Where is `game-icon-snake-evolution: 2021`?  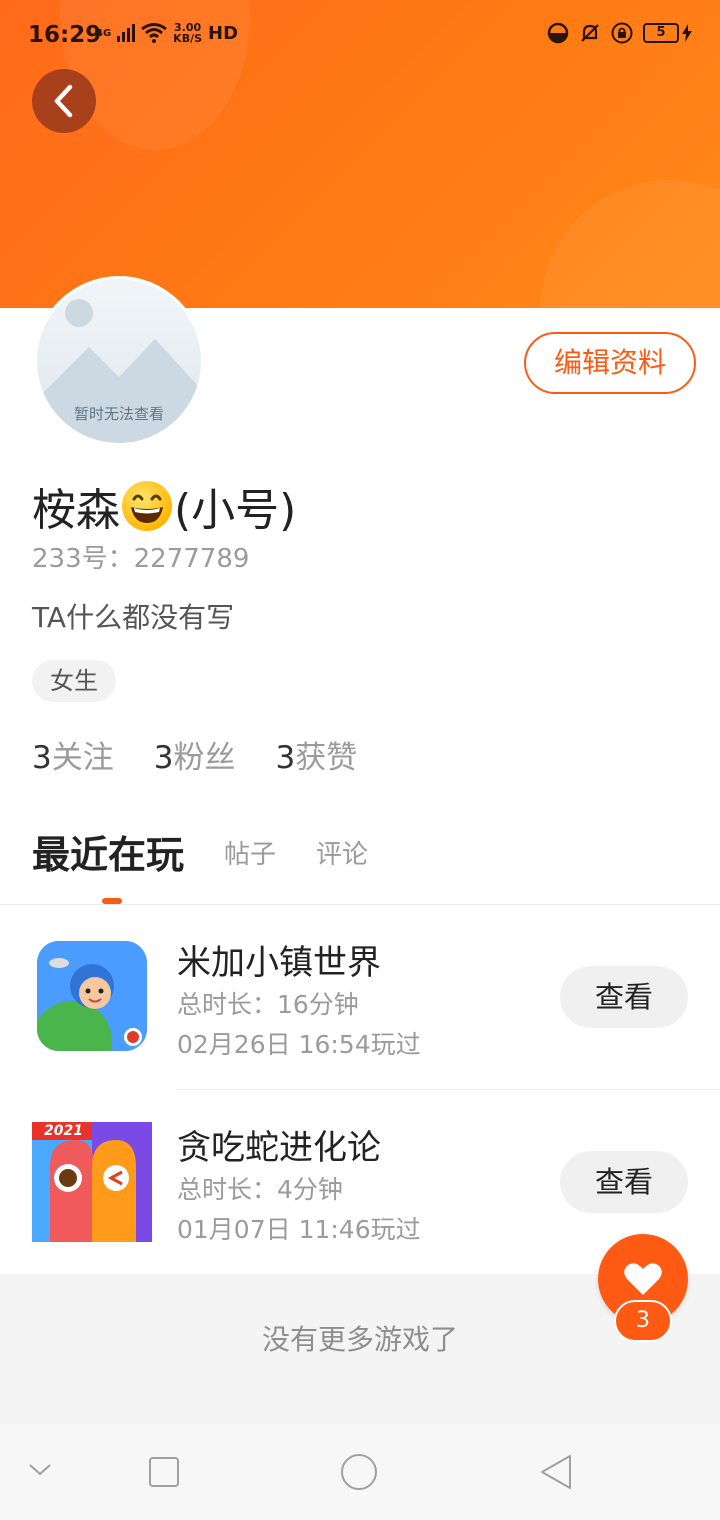 game-icon-snake-evolution: 2021 is located at coordinates (92, 1182).